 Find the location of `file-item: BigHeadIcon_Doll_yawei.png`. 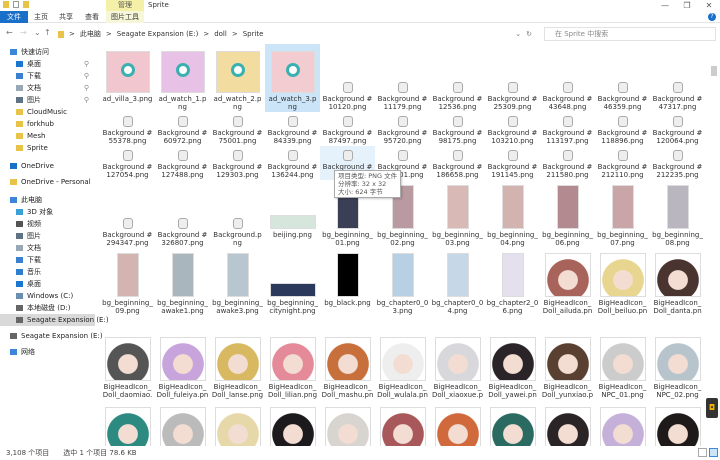

file-item: BigHeadIcon_Doll_yawei.png is located at coordinates (512, 358).